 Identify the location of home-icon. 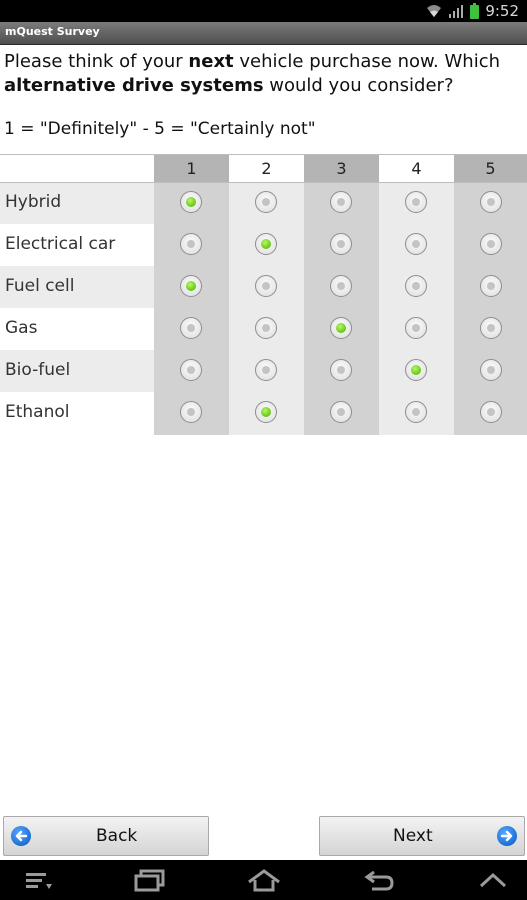
(264, 882).